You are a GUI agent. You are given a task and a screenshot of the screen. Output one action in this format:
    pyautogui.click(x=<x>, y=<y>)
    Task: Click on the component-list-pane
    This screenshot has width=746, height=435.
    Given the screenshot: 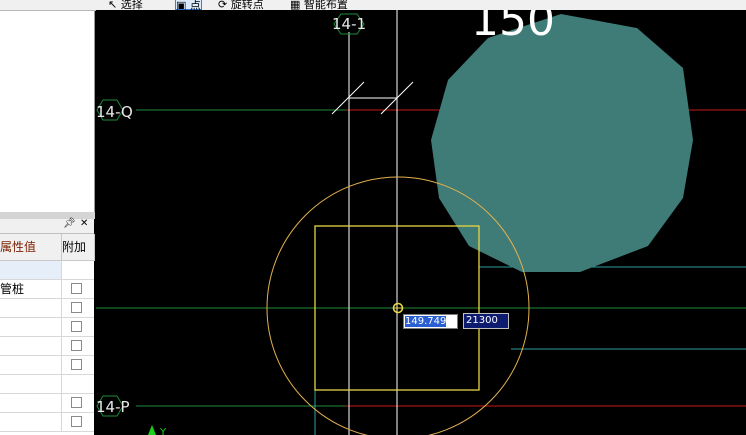 What is the action you would take?
    pyautogui.click(x=47, y=111)
    